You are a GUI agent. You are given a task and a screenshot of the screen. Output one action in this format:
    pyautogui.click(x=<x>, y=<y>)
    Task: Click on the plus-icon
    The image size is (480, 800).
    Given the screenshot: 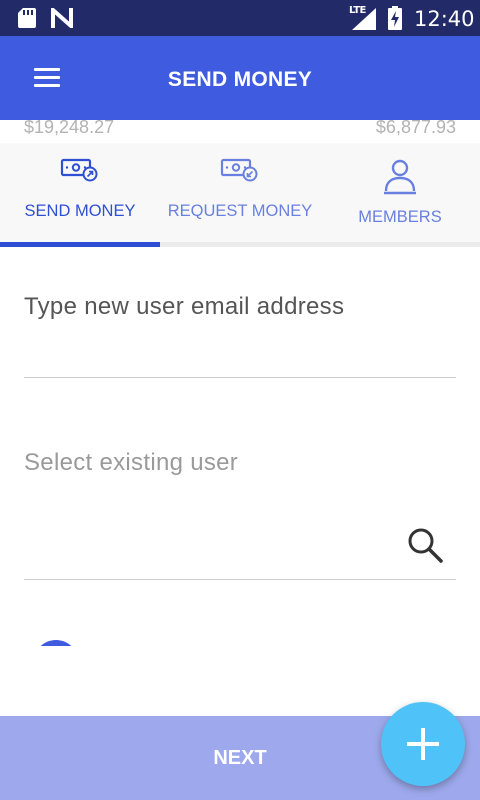 What is the action you would take?
    pyautogui.click(x=423, y=744)
    